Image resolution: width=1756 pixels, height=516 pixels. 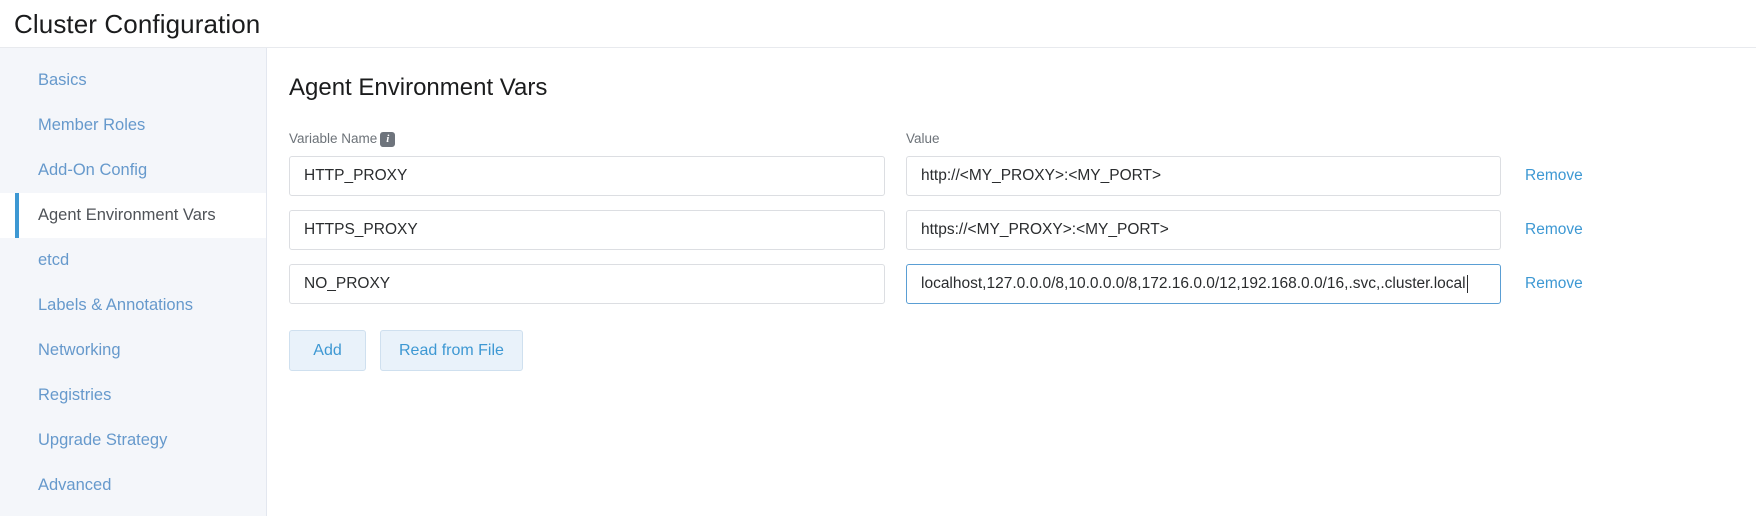 What do you see at coordinates (347, 283) in the screenshot?
I see `variable-name-value: NO_PROXY` at bounding box center [347, 283].